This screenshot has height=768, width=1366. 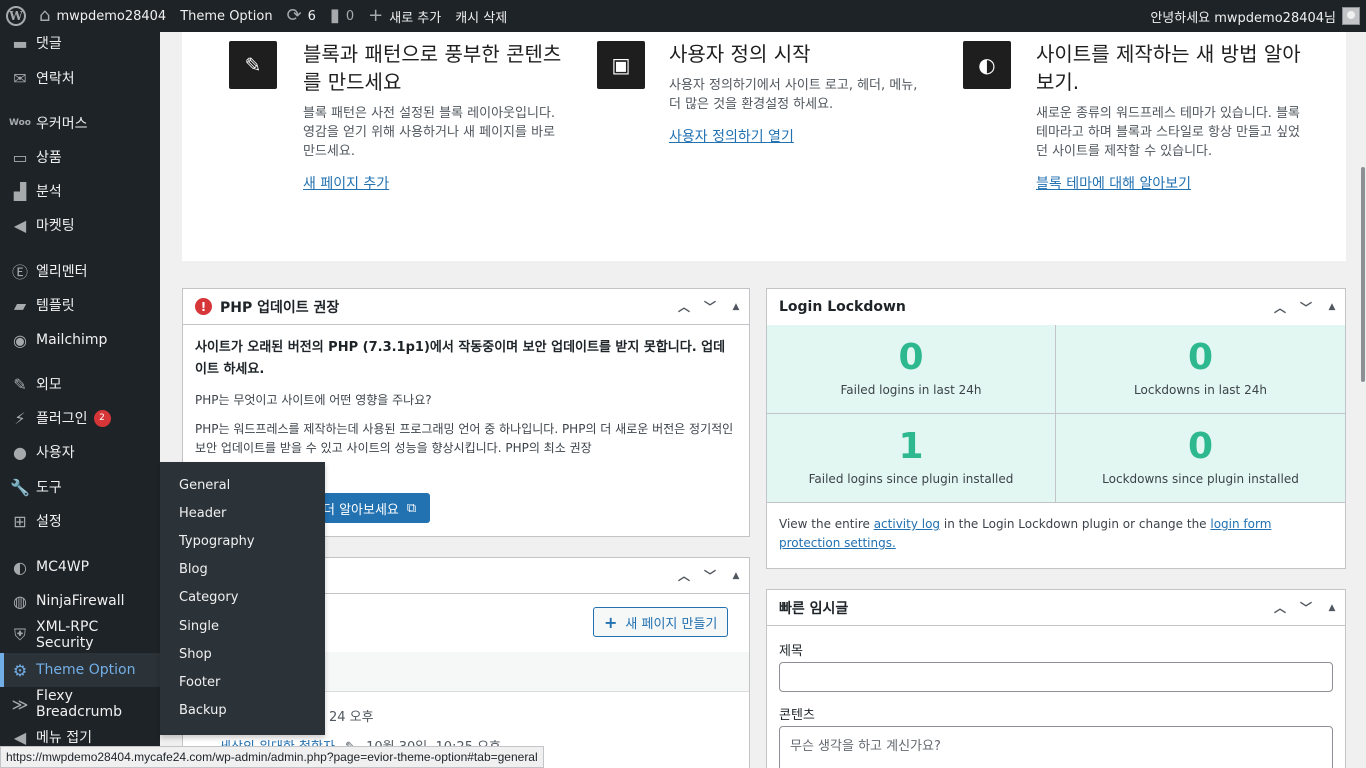 What do you see at coordinates (242, 513) in the screenshot?
I see `submenu-item-header: Header` at bounding box center [242, 513].